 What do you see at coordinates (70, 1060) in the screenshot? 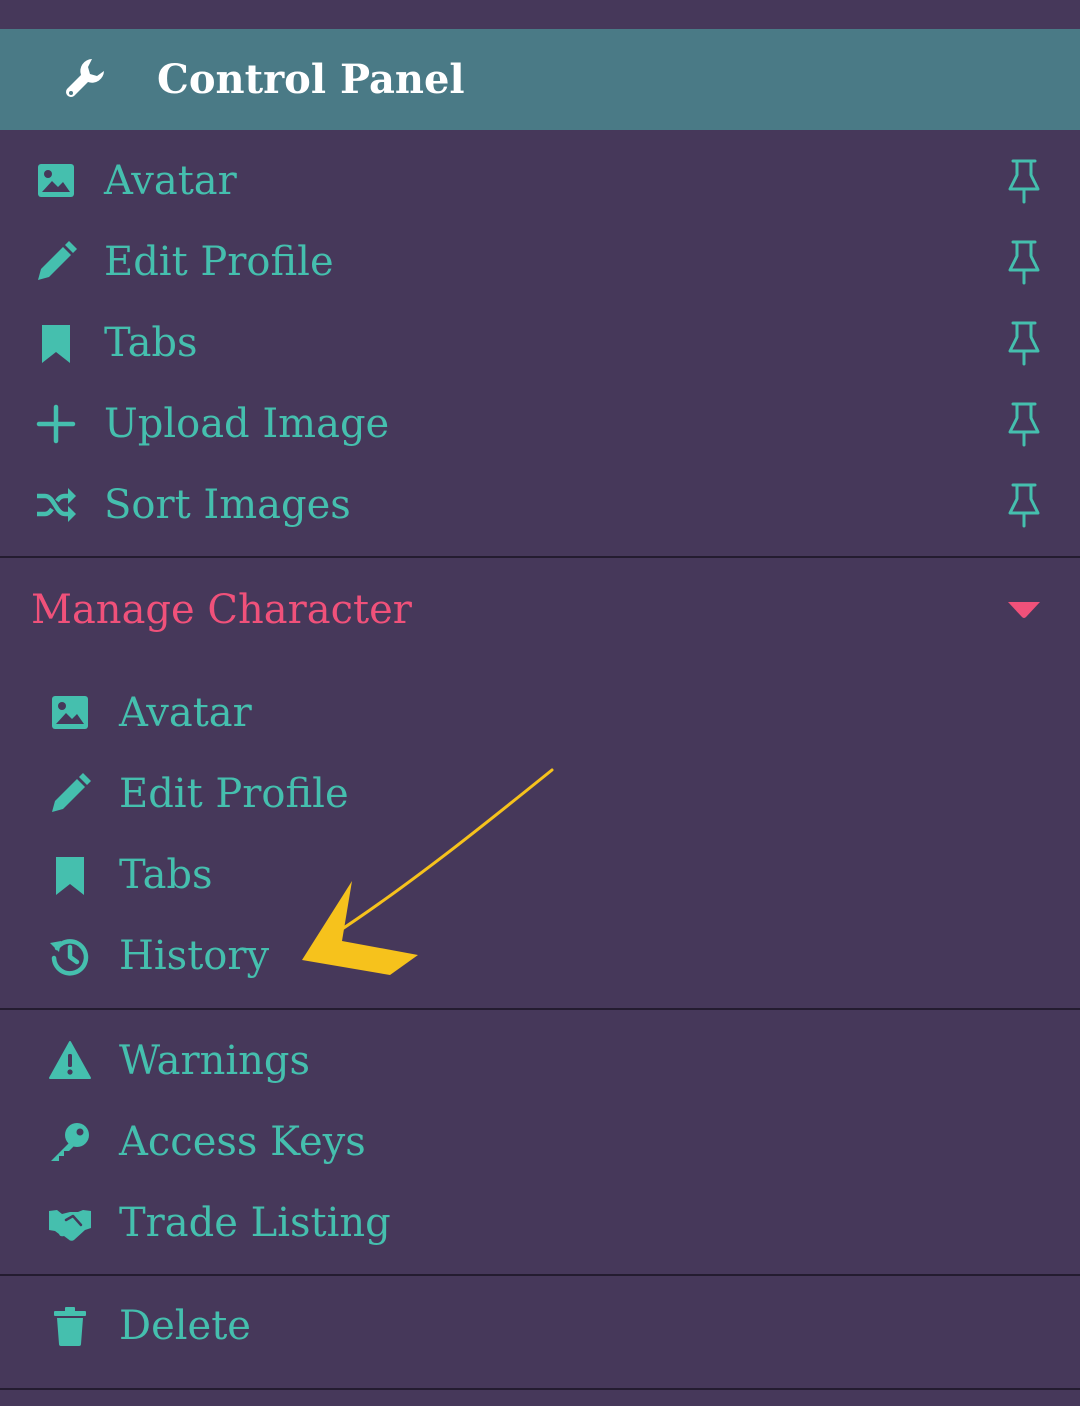
I see `warning-icon` at bounding box center [70, 1060].